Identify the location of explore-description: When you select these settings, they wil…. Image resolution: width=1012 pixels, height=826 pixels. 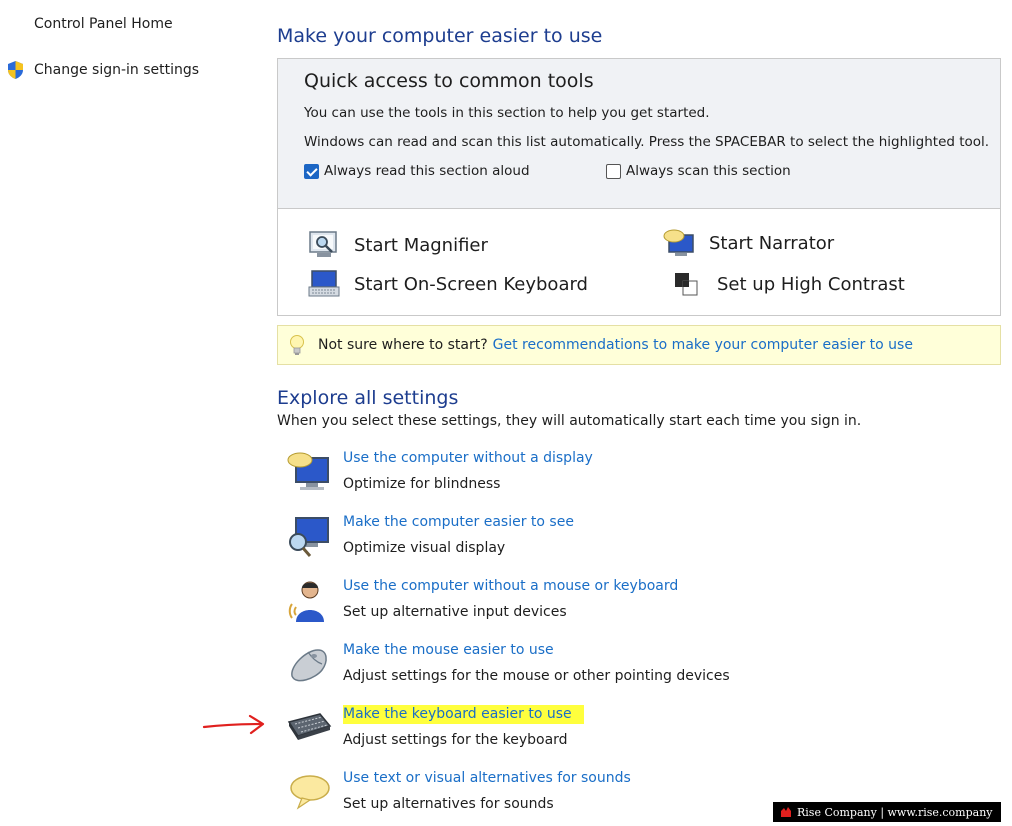
(569, 421).